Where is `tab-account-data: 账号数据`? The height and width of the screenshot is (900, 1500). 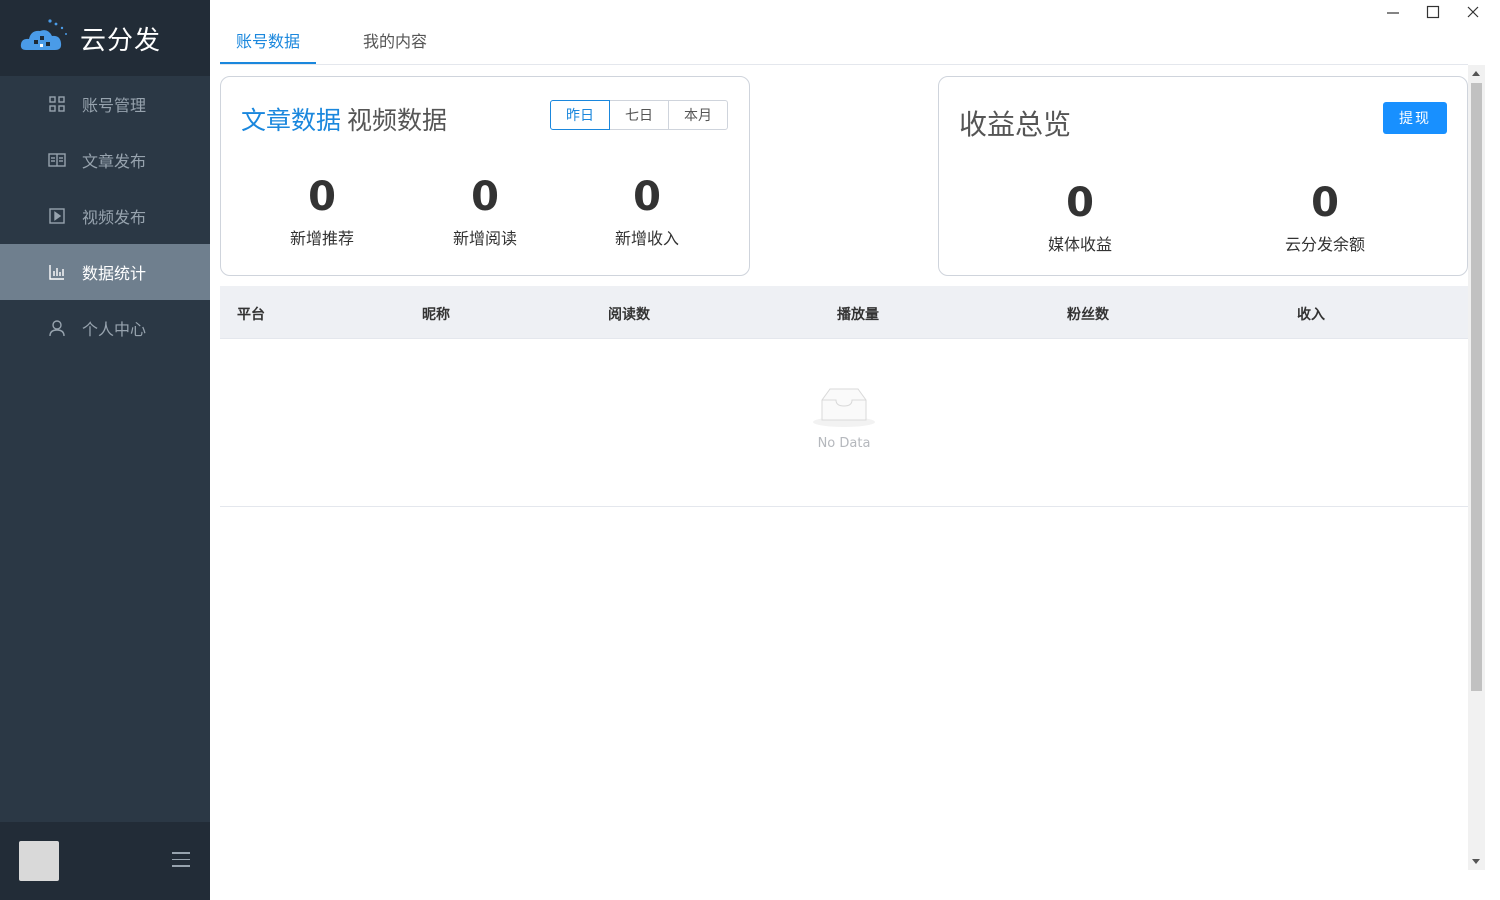
tab-account-data: 账号数据 is located at coordinates (268, 40).